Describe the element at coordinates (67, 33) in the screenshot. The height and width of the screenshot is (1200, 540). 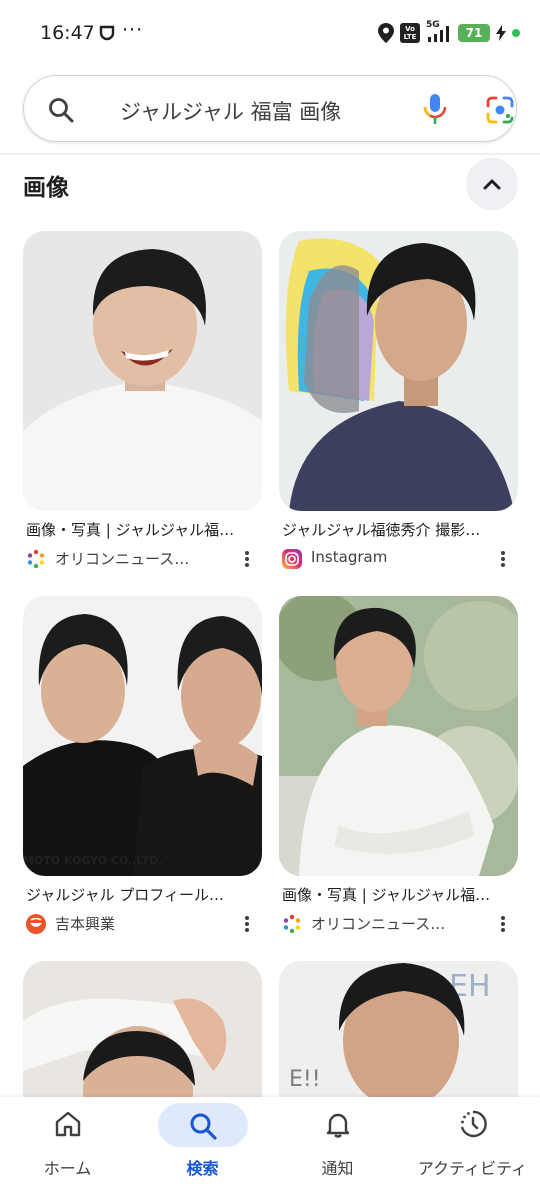
I see `status-time: 16:47` at that location.